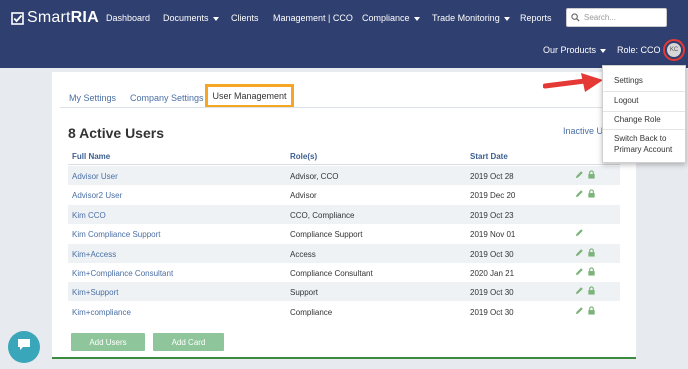 This screenshot has width=688, height=369. What do you see at coordinates (89, 215) in the screenshot?
I see `user-name-link: Kim CCO` at bounding box center [89, 215].